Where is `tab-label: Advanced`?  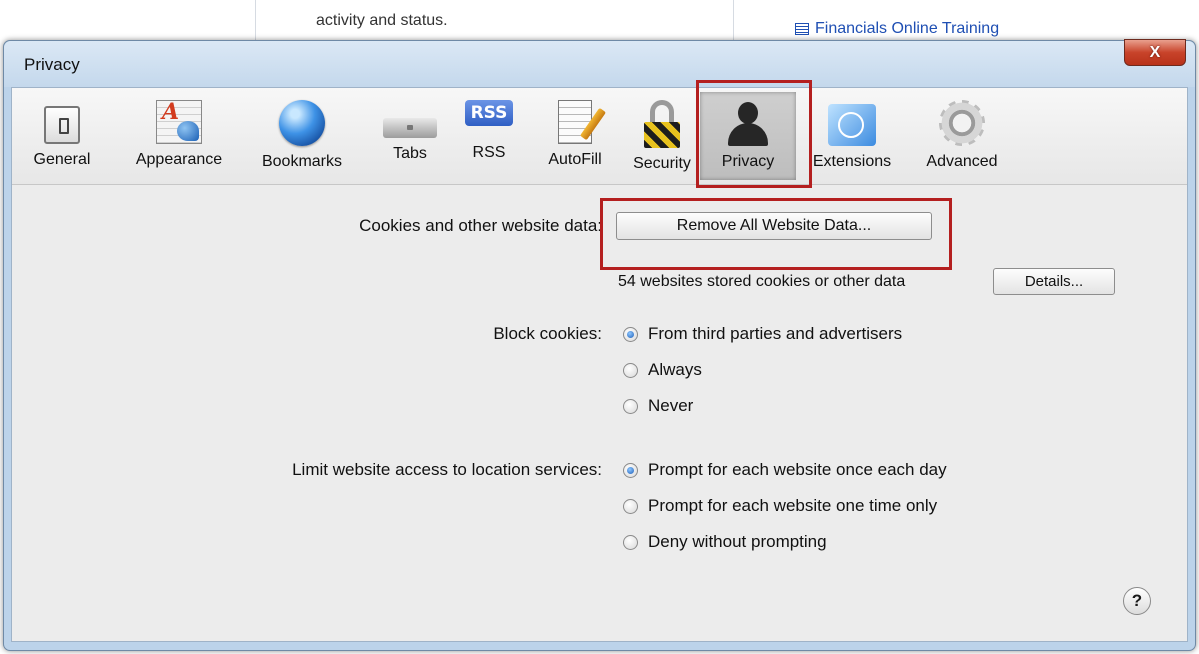 tab-label: Advanced is located at coordinates (962, 161).